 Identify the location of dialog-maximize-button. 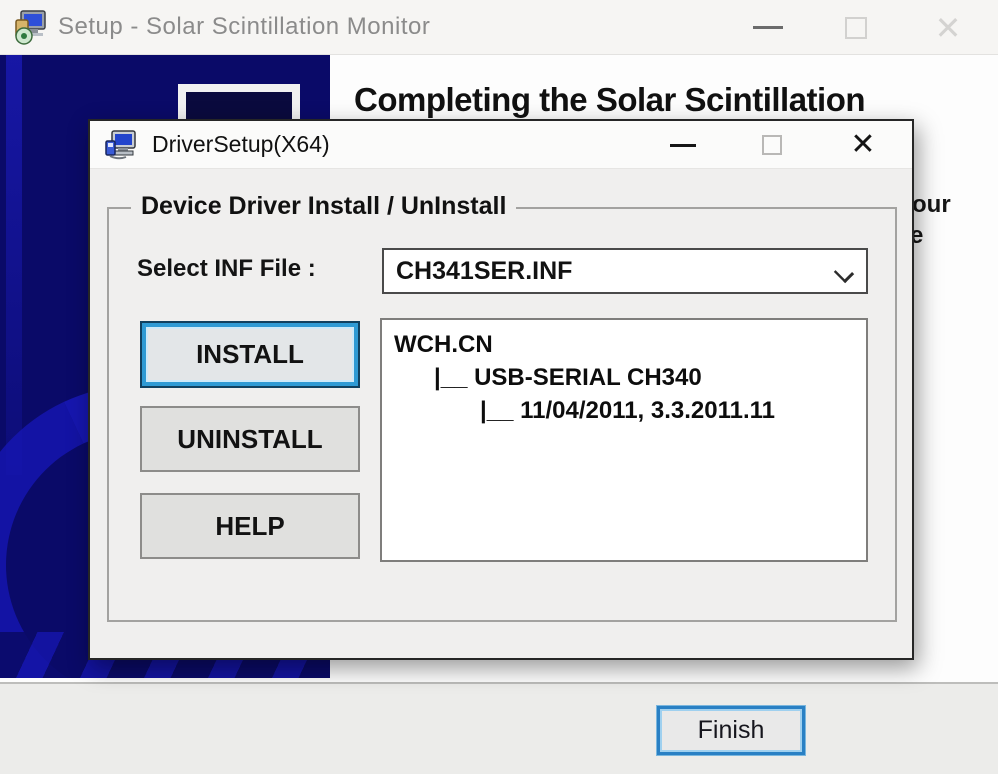
(772, 145).